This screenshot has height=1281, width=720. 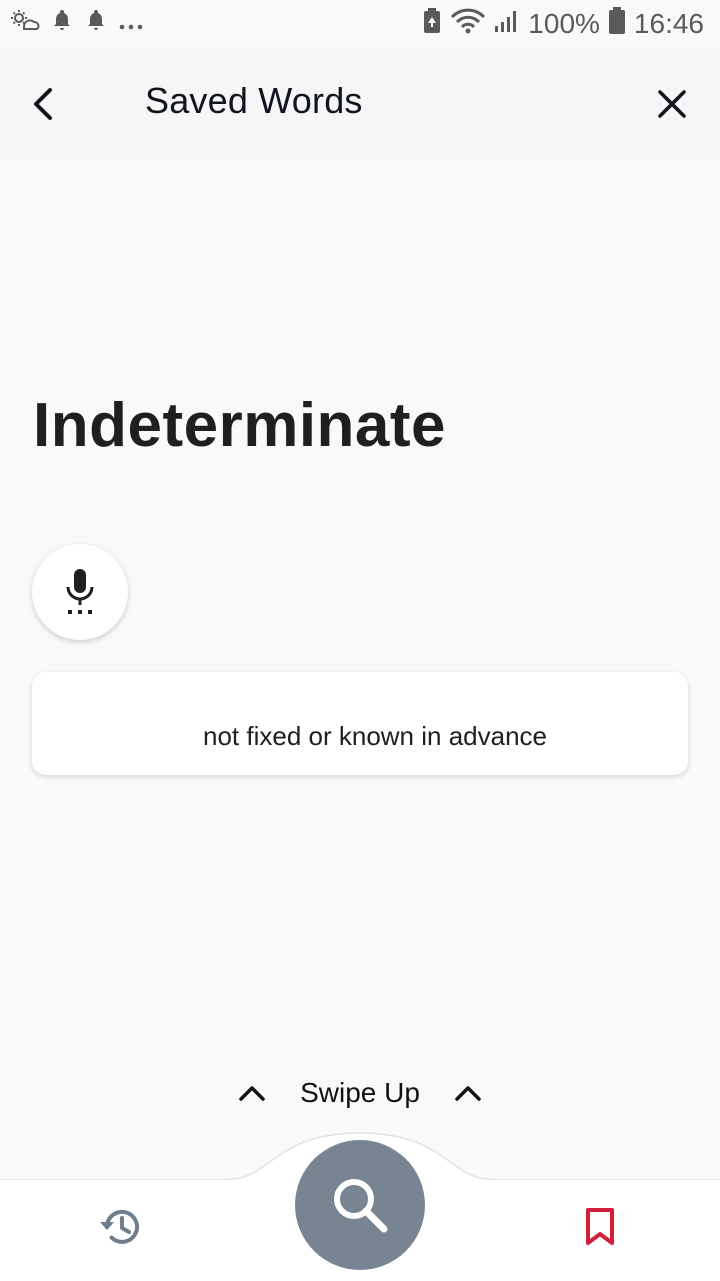 I want to click on search-icon, so click(x=361, y=1206).